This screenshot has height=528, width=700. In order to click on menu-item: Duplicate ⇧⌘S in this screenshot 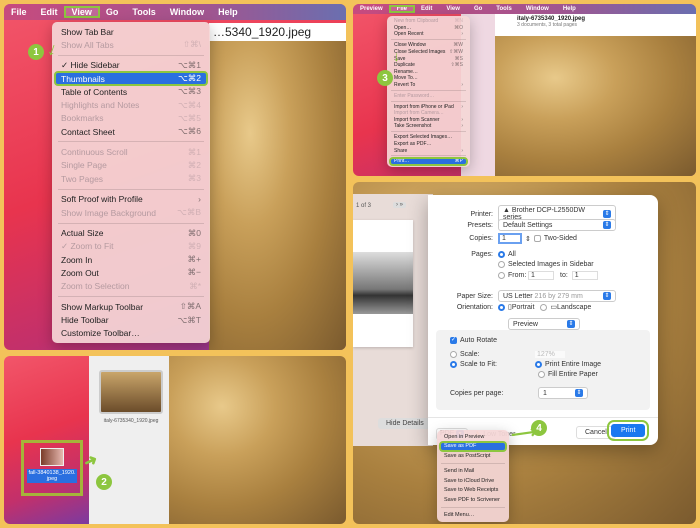, I will do `click(428, 65)`.